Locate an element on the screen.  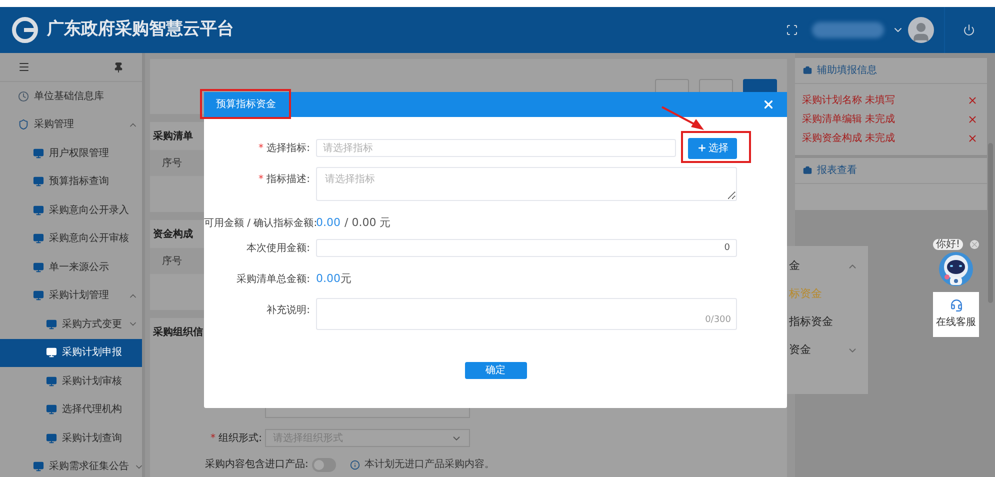
field-label: 补充说明: is located at coordinates (288, 311).